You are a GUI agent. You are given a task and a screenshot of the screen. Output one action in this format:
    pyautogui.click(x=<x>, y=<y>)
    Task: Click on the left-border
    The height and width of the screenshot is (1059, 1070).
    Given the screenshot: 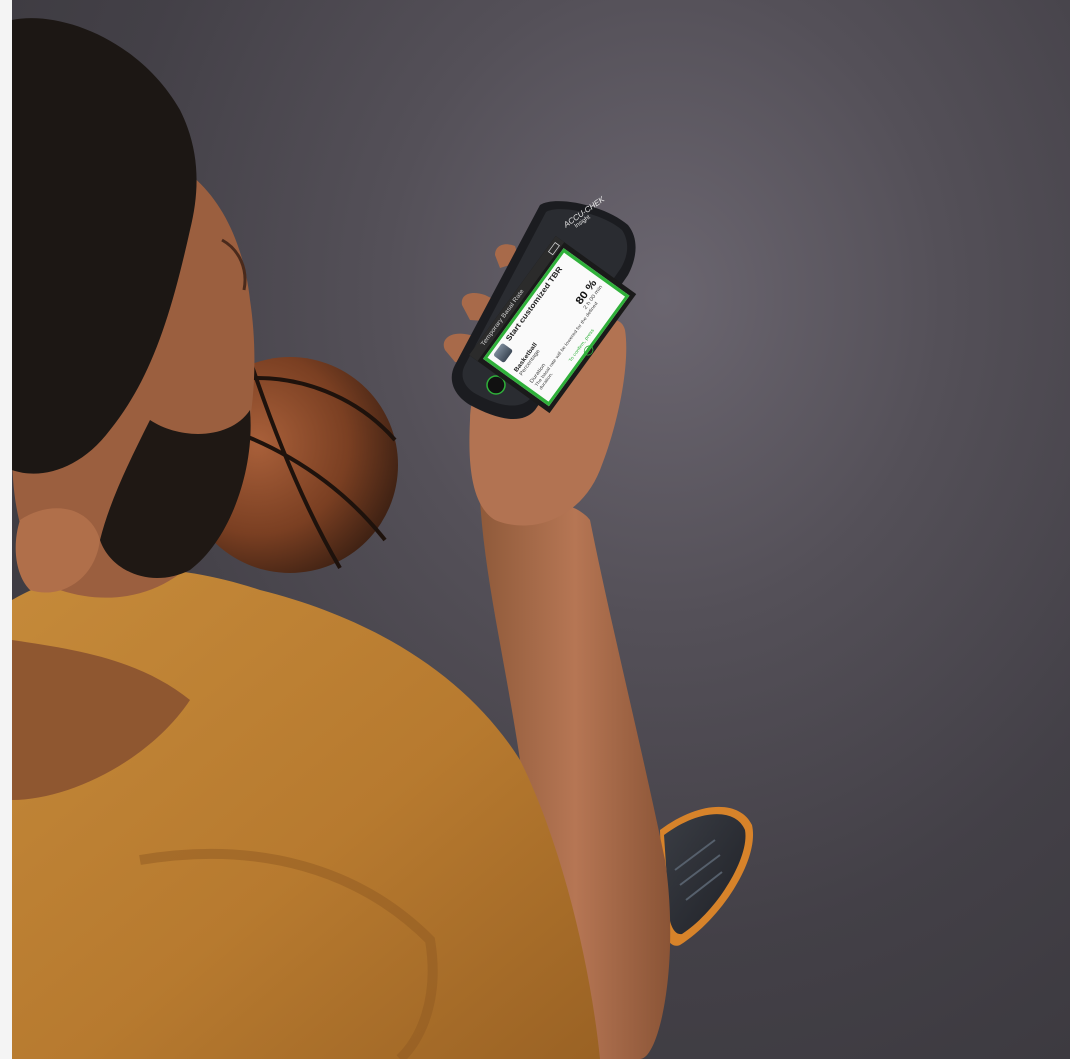 What is the action you would take?
    pyautogui.click(x=6, y=529)
    